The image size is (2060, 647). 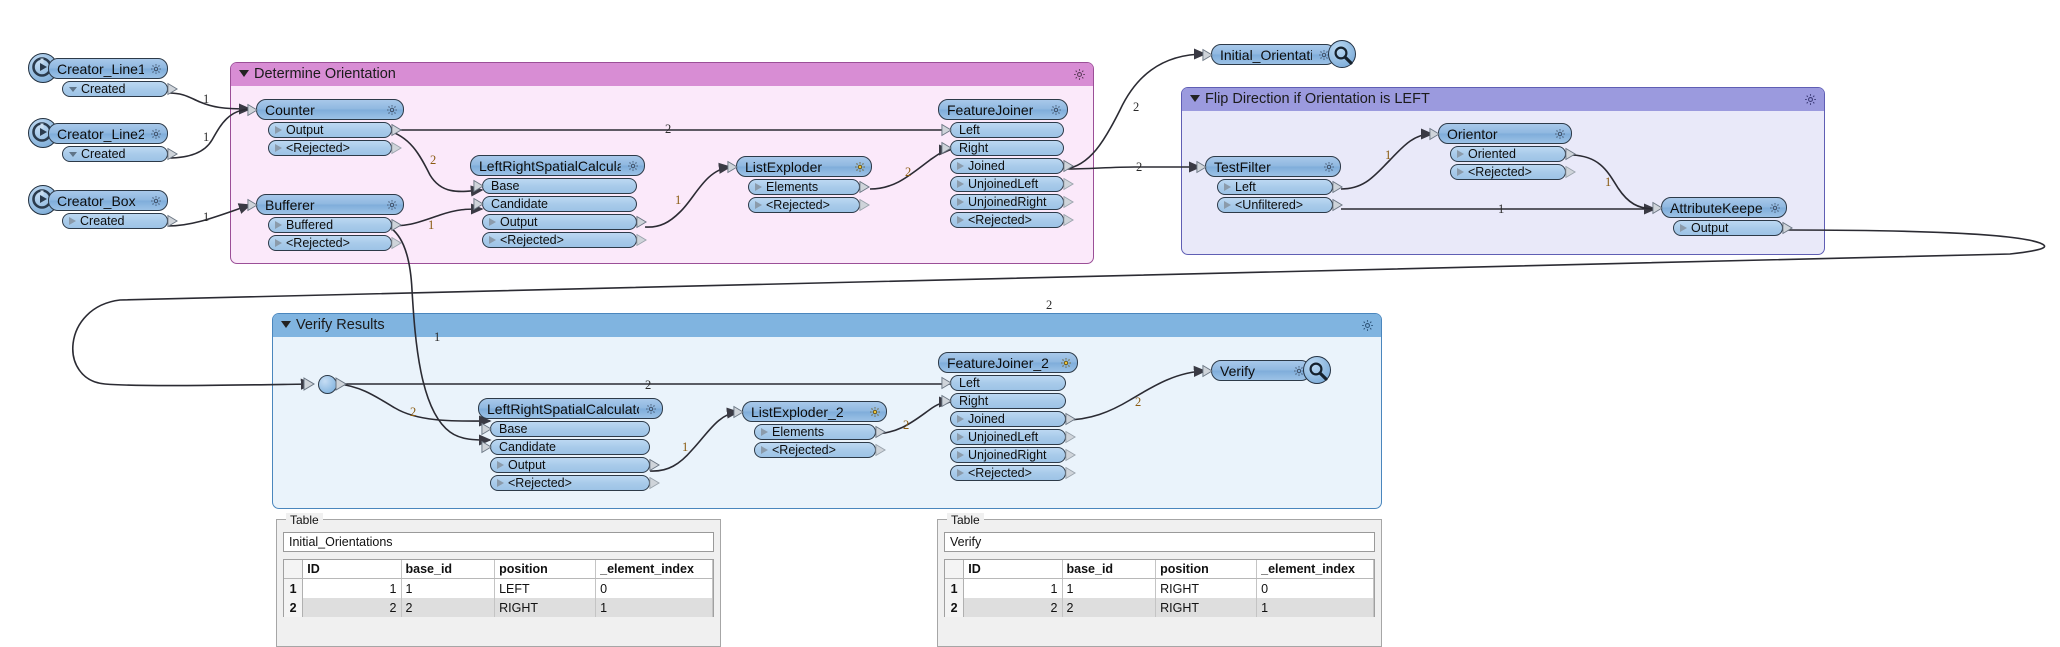 I want to click on node-testfilter: TestFilter Left <Unfiltered>, so click(x=1269, y=184).